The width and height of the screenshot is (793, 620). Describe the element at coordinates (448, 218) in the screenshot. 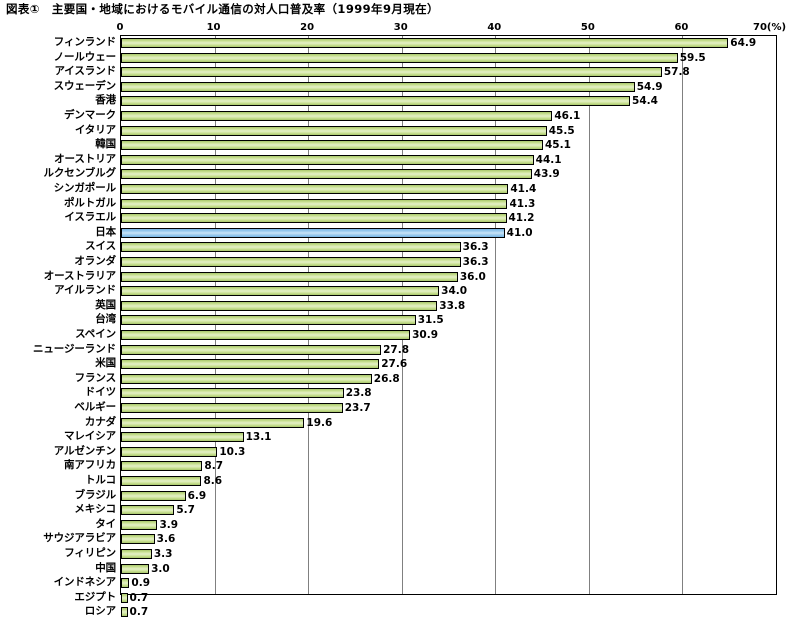

I see `bar-row: 41.2` at that location.